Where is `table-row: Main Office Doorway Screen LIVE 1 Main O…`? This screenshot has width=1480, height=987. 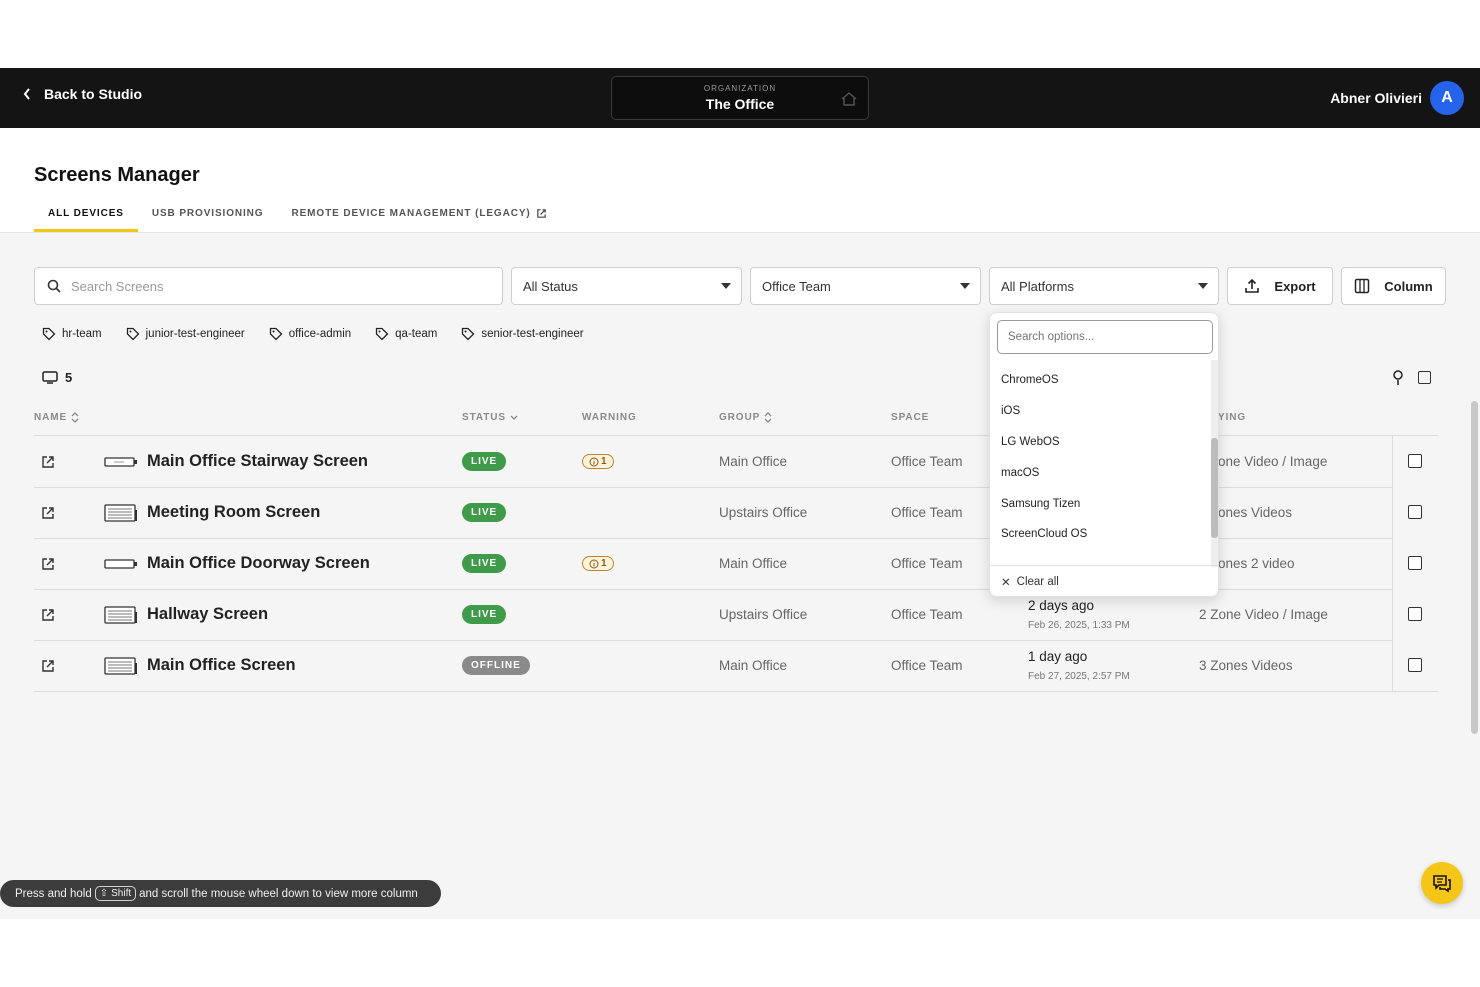
table-row: Main Office Doorway Screen LIVE 1 Main O… is located at coordinates (736, 564).